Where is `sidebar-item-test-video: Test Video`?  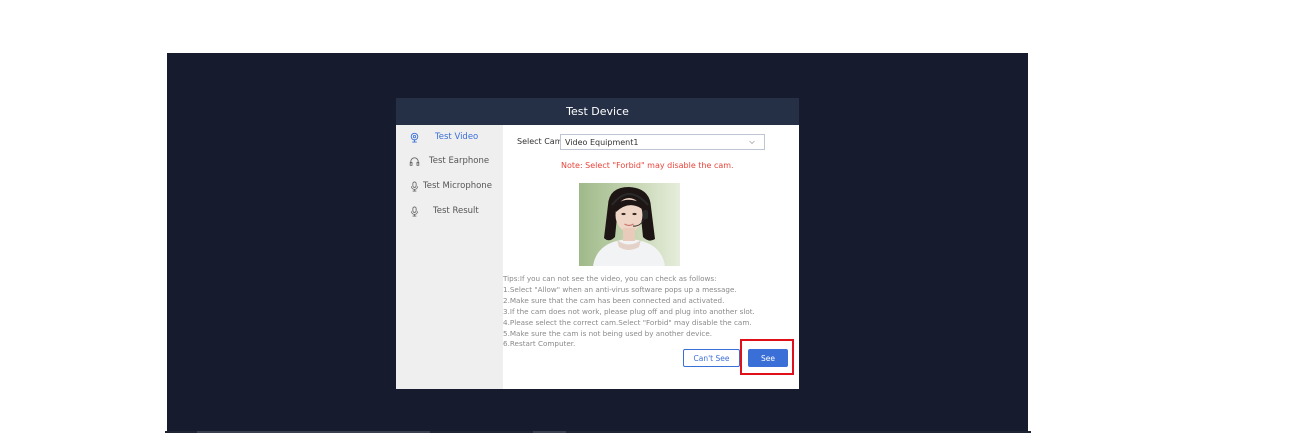
sidebar-item-test-video: Test Video is located at coordinates (449, 137).